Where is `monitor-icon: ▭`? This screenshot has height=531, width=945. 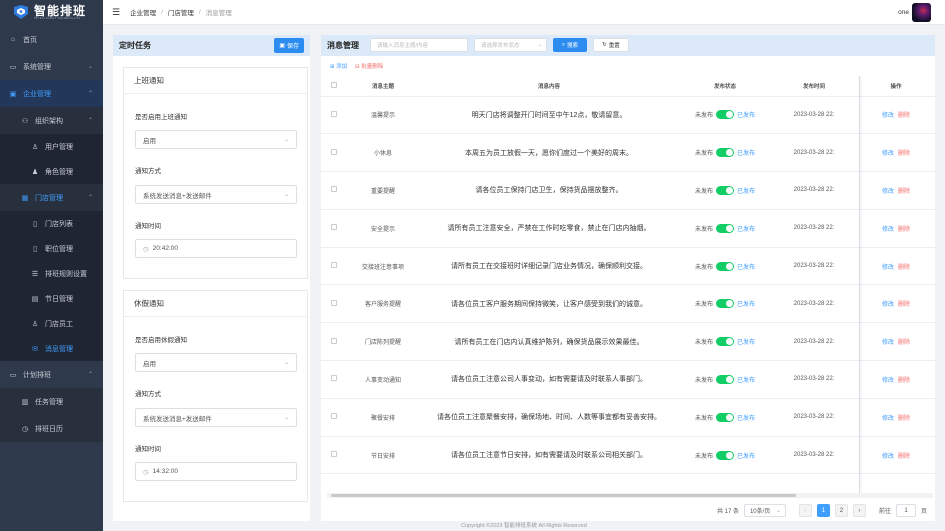
monitor-icon: ▭ is located at coordinates (13, 67).